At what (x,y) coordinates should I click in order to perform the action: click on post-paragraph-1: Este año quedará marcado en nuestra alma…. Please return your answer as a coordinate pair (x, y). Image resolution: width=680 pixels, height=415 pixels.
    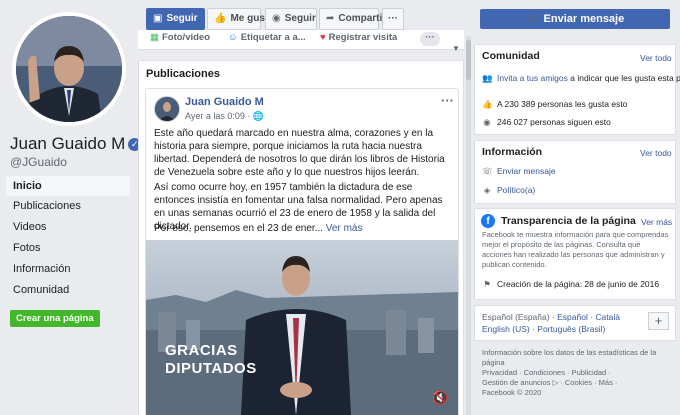
    Looking at the image, I should click on (299, 153).